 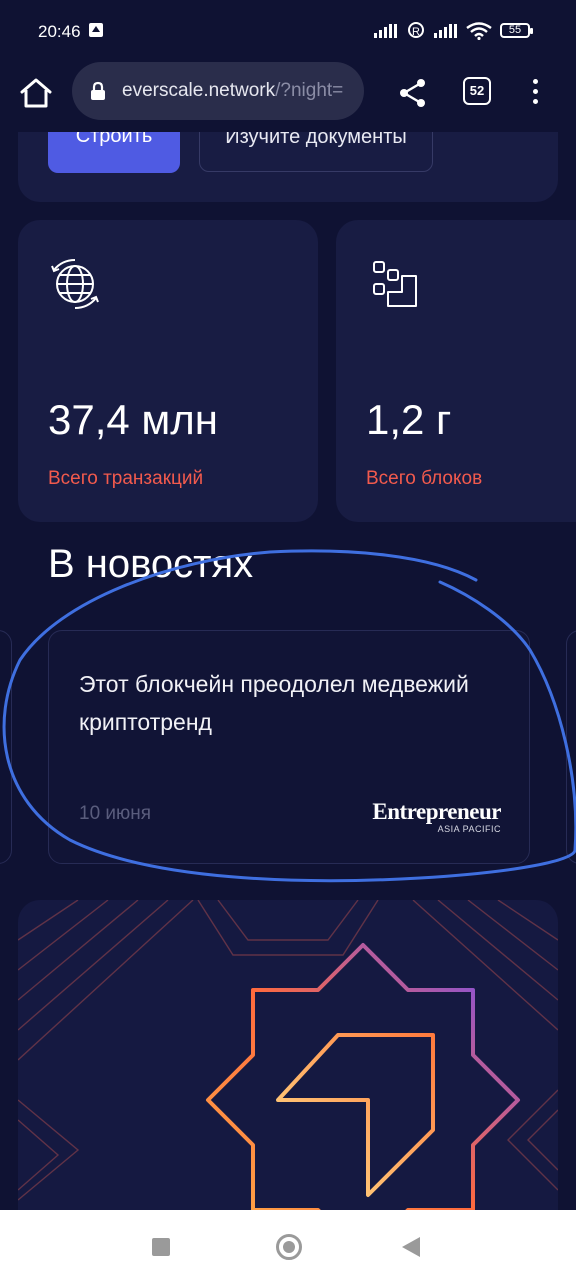 I want to click on share-icon, so click(x=413, y=93).